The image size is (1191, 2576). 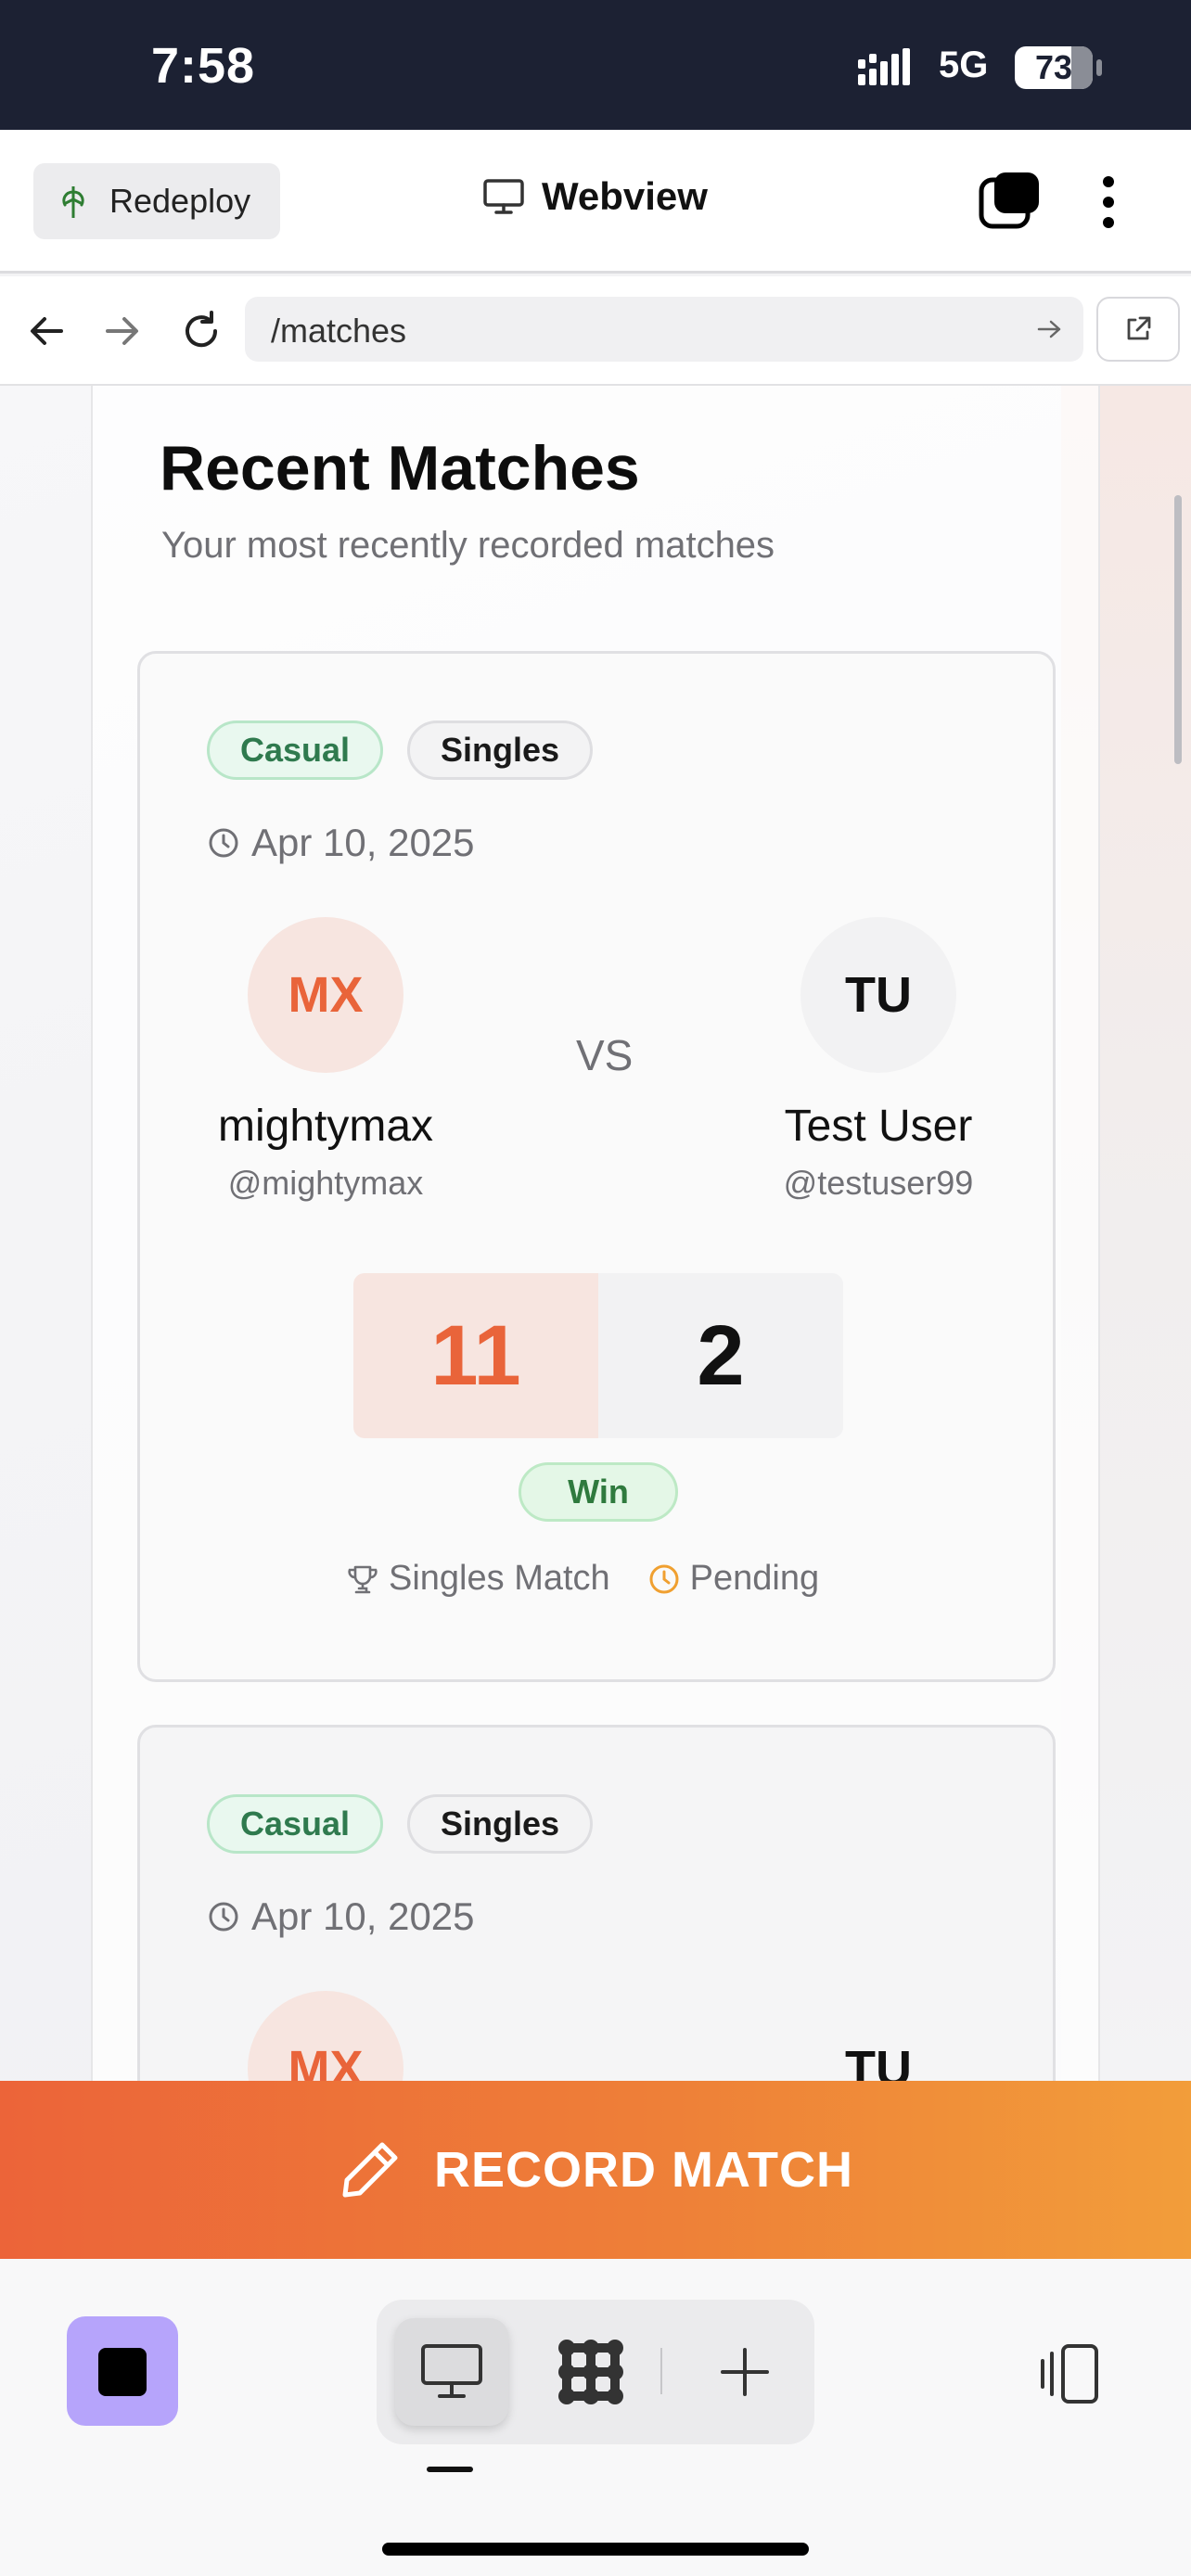 I want to click on player-a-handle: @mightymax, so click(x=325, y=1183).